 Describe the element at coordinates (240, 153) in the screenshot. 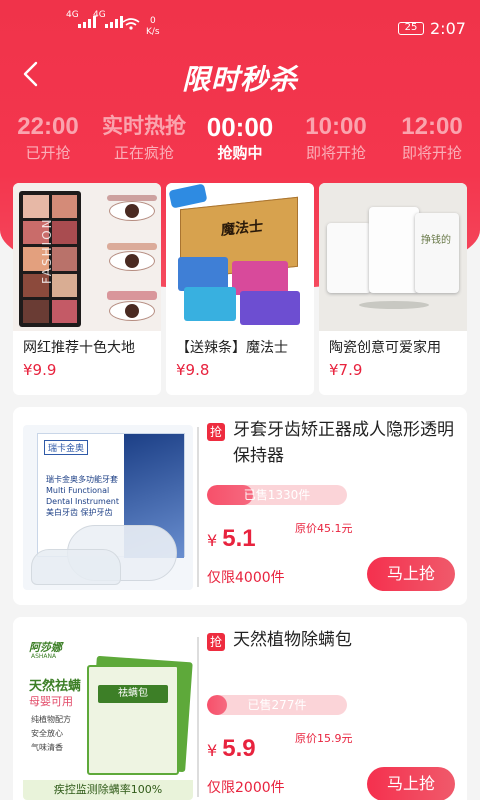

I see `tab-status: 抢购中` at that location.